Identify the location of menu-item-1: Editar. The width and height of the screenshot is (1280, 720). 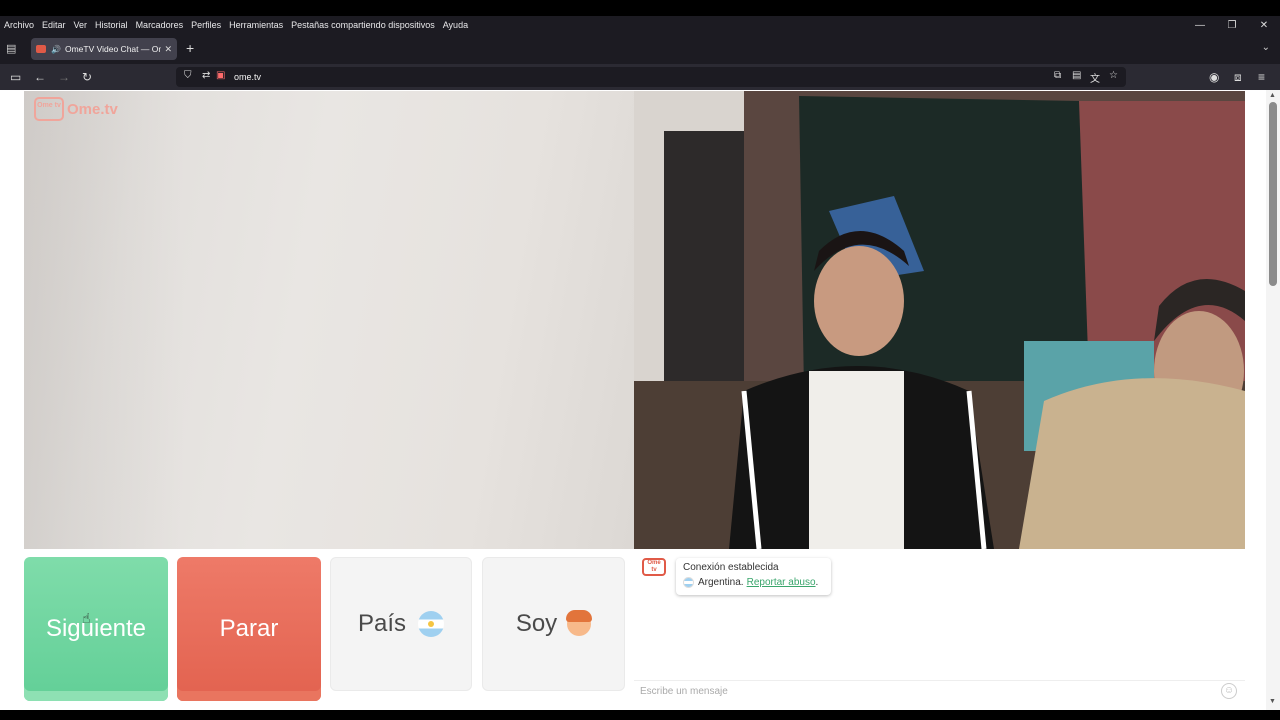
(54, 25).